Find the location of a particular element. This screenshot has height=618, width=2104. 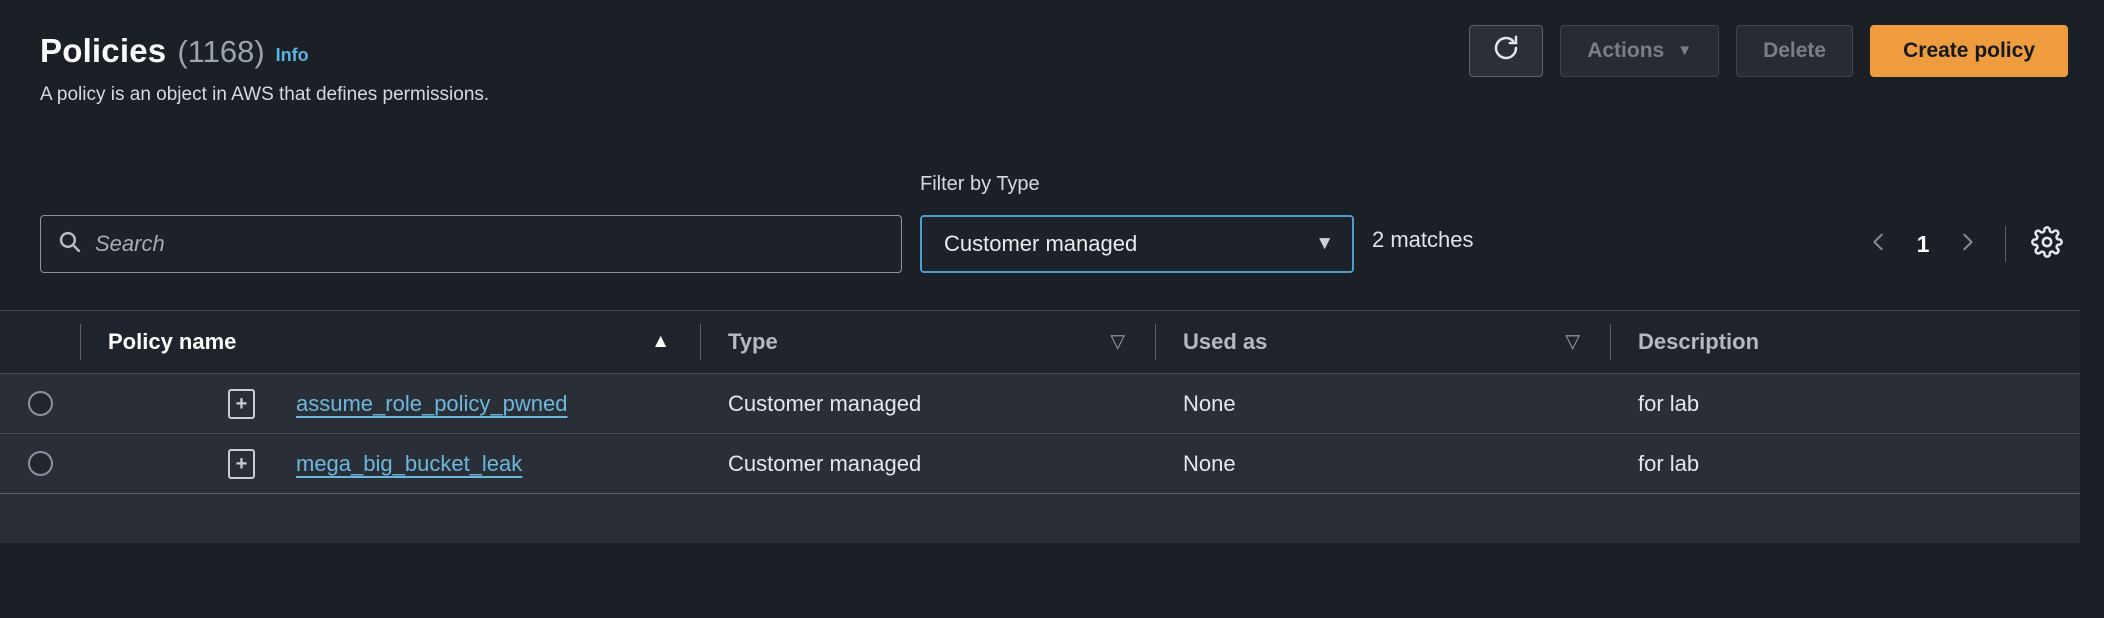

refresh-button is located at coordinates (1506, 51).